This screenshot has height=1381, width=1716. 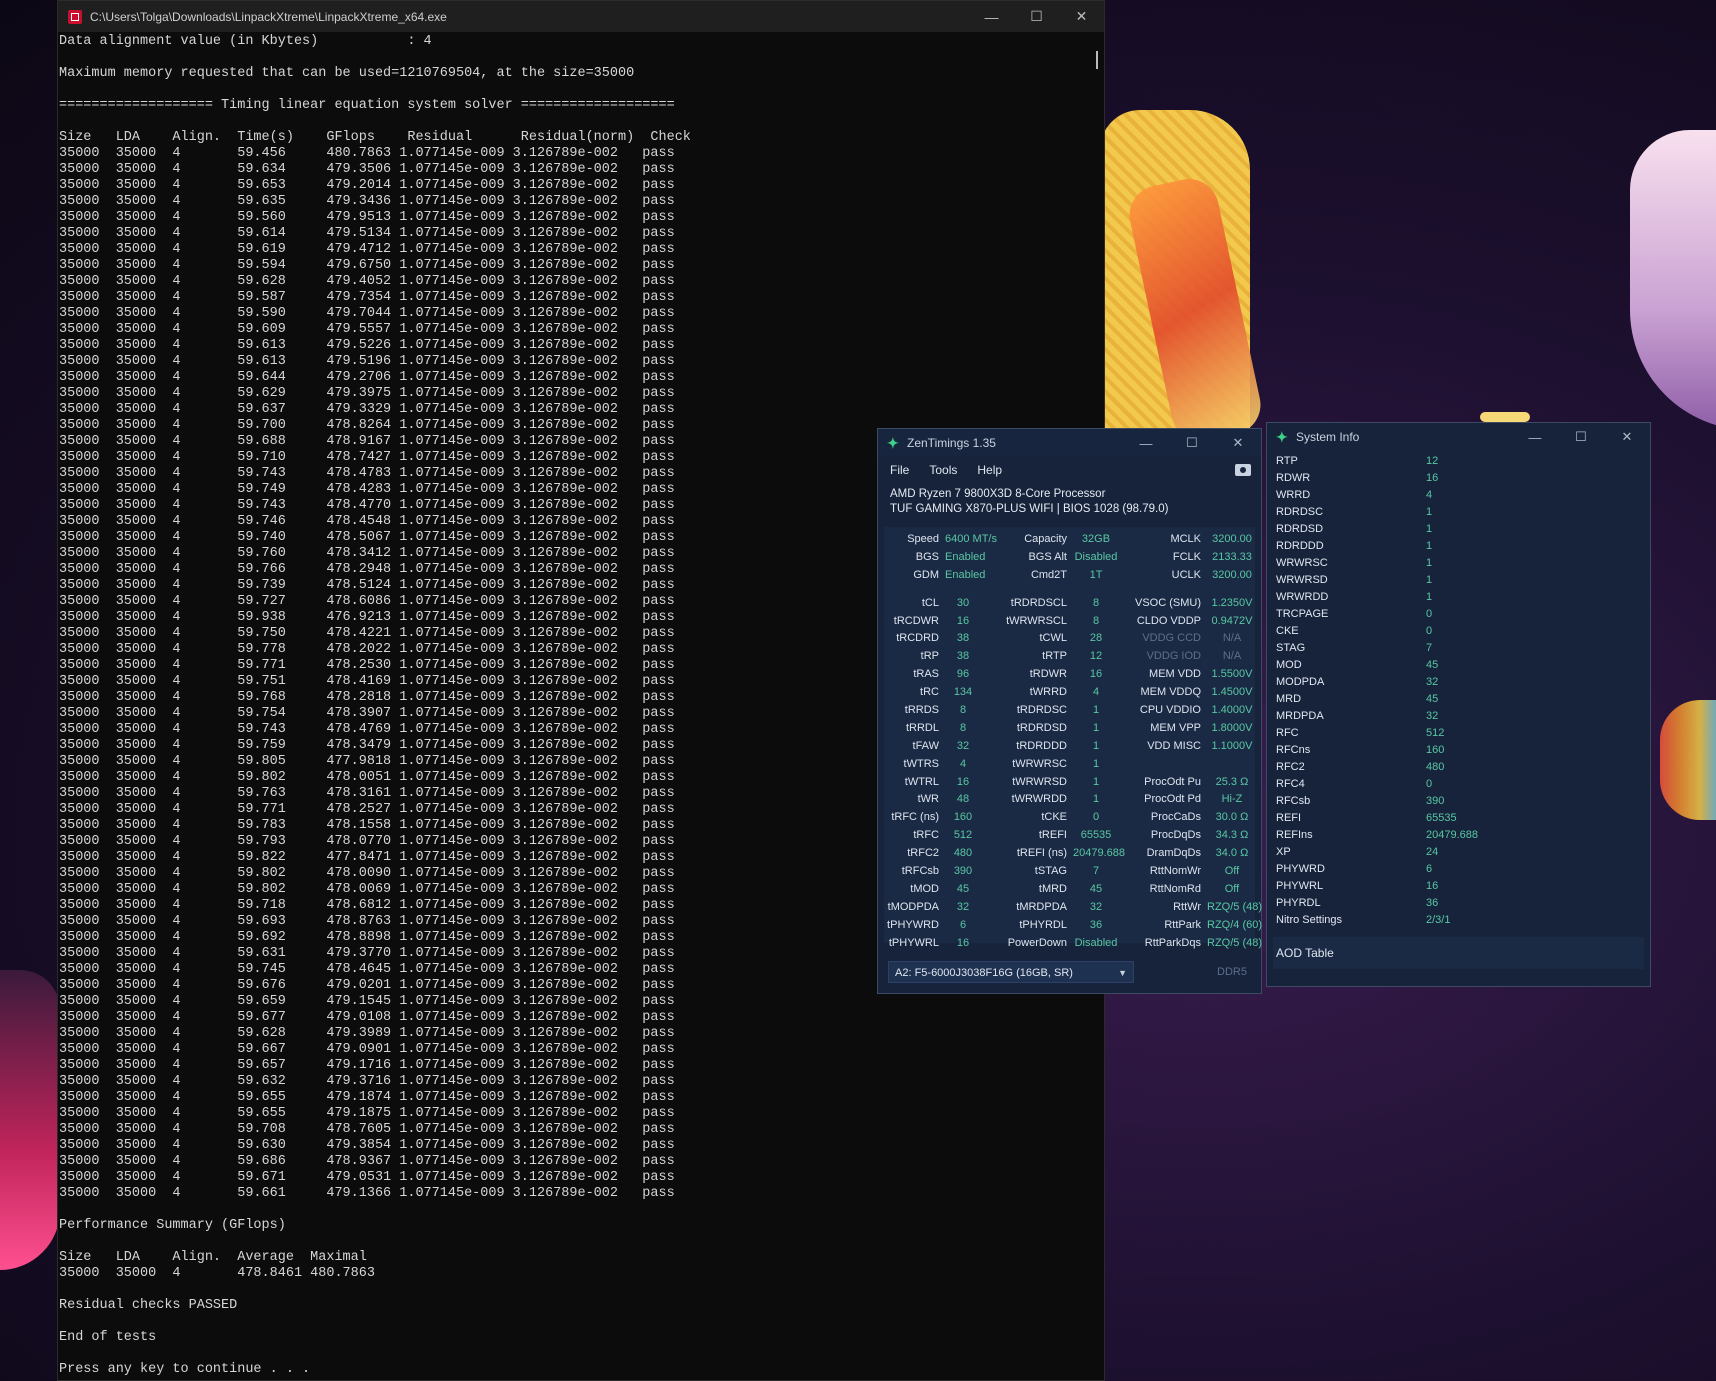 What do you see at coordinates (1463, 546) in the screenshot?
I see `system-info-row: RDRDDD 1` at bounding box center [1463, 546].